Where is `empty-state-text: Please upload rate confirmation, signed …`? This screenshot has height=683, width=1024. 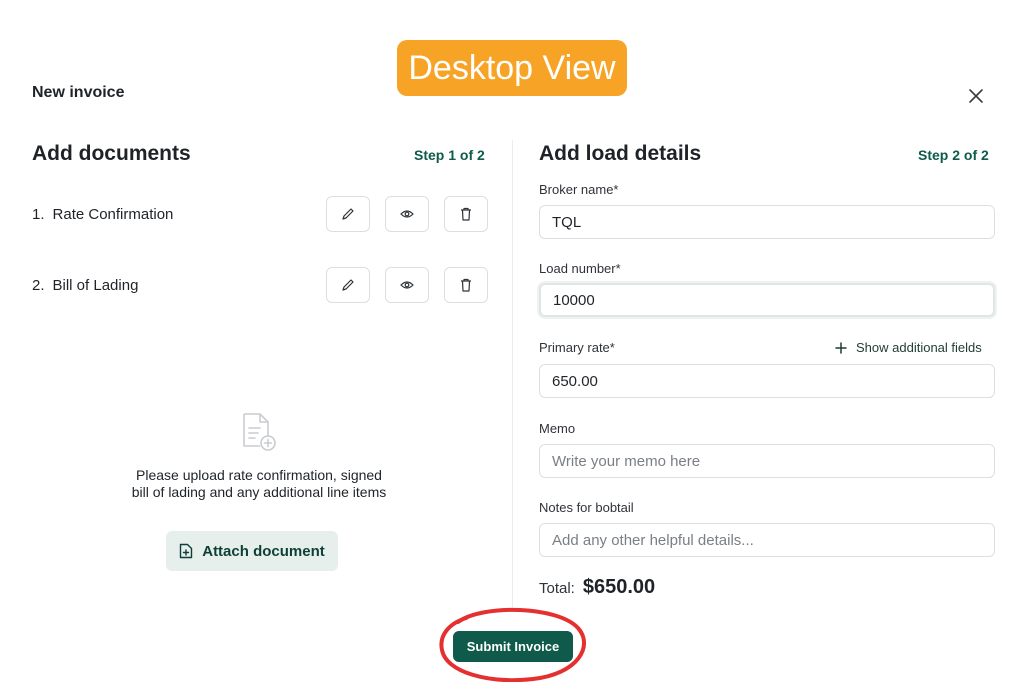
empty-state-text: Please upload rate confirmation, signed … is located at coordinates (259, 483).